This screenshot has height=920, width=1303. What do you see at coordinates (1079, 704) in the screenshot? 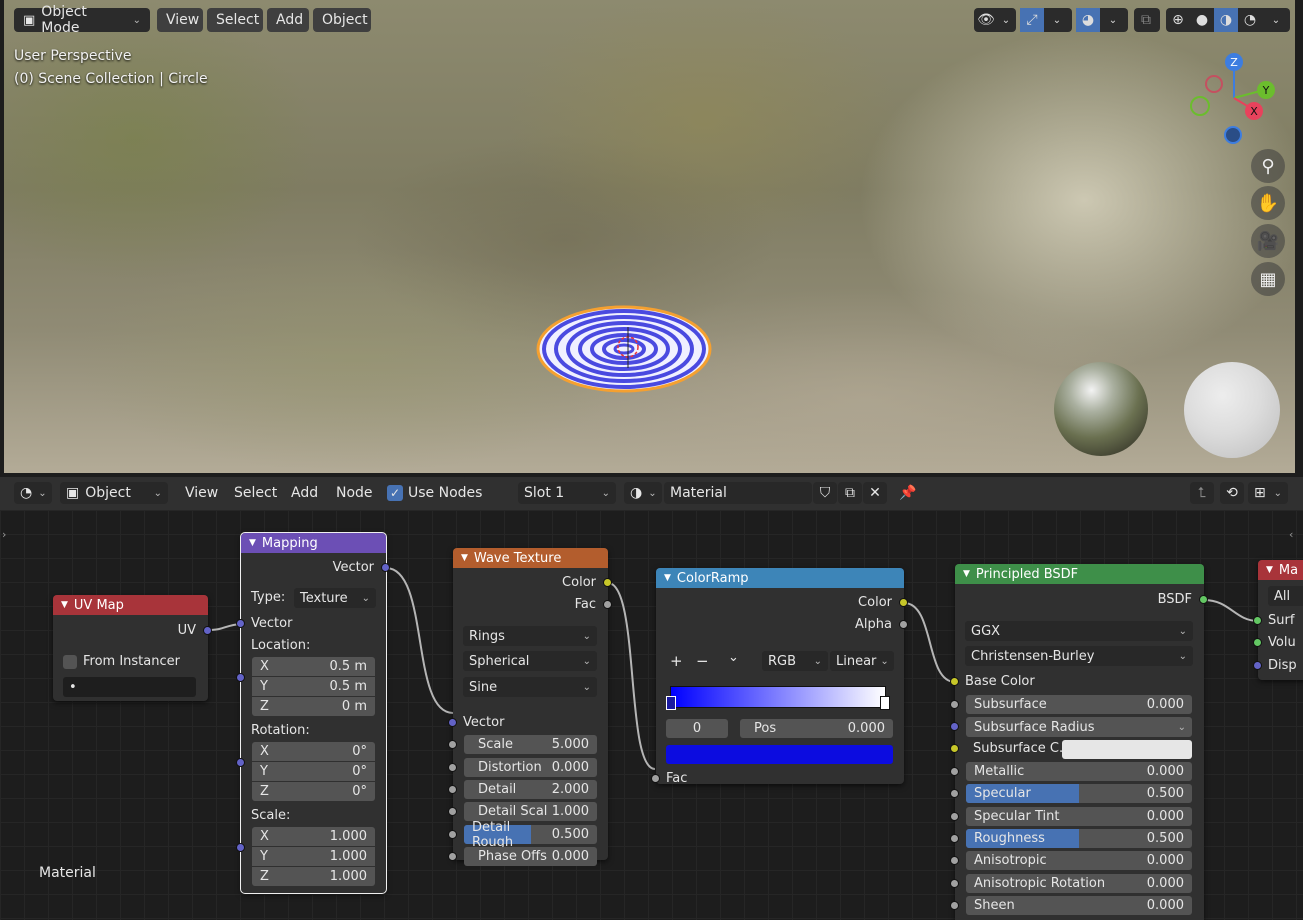
I see `subsurface-field: Subsurface 0.000` at bounding box center [1079, 704].